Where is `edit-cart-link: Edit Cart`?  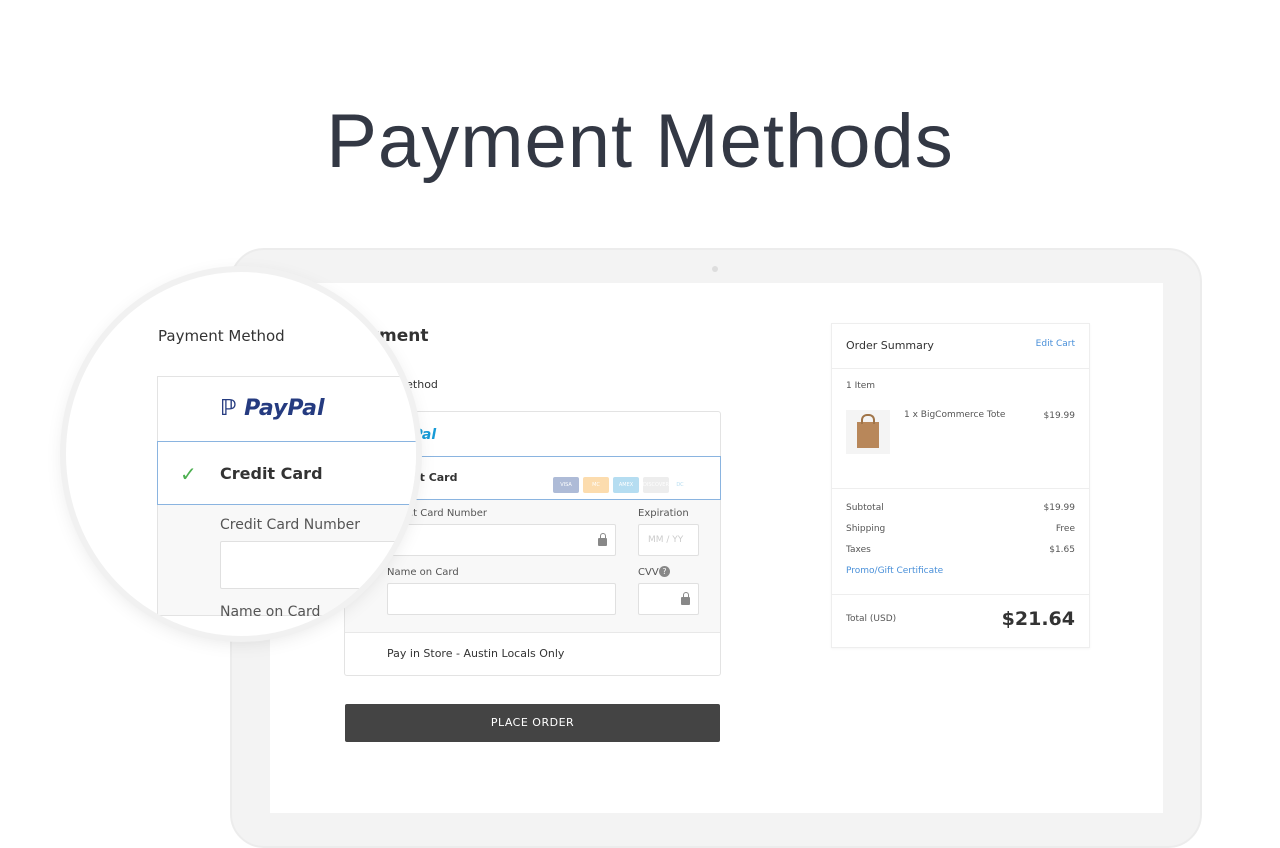
edit-cart-link: Edit Cart is located at coordinates (1055, 345).